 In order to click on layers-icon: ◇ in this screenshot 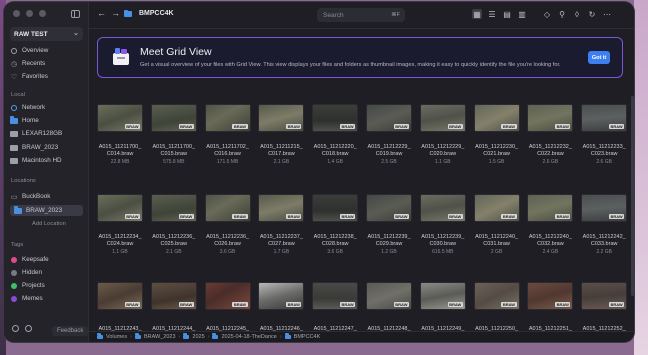, I will do `click(547, 14)`.